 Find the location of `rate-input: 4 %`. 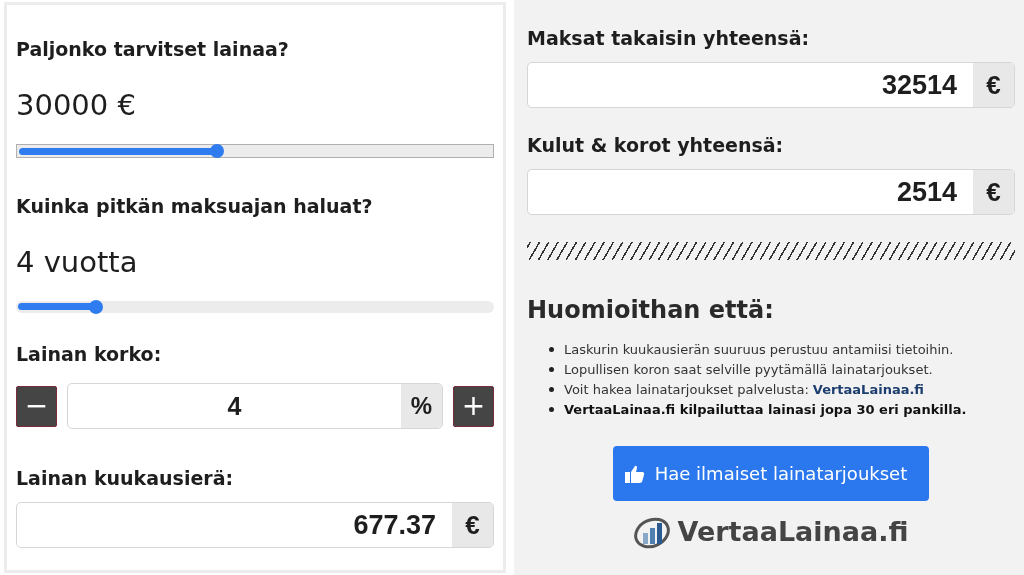

rate-input: 4 % is located at coordinates (255, 406).